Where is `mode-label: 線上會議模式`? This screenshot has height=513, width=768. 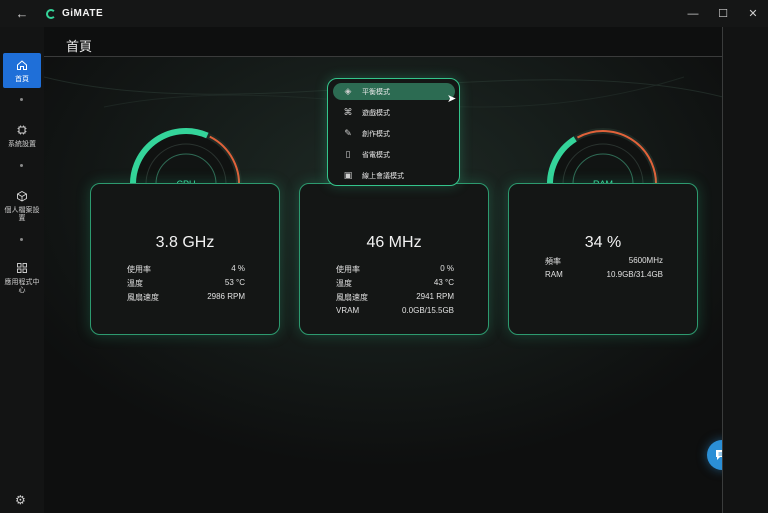
mode-label: 線上會議模式 is located at coordinates (383, 176).